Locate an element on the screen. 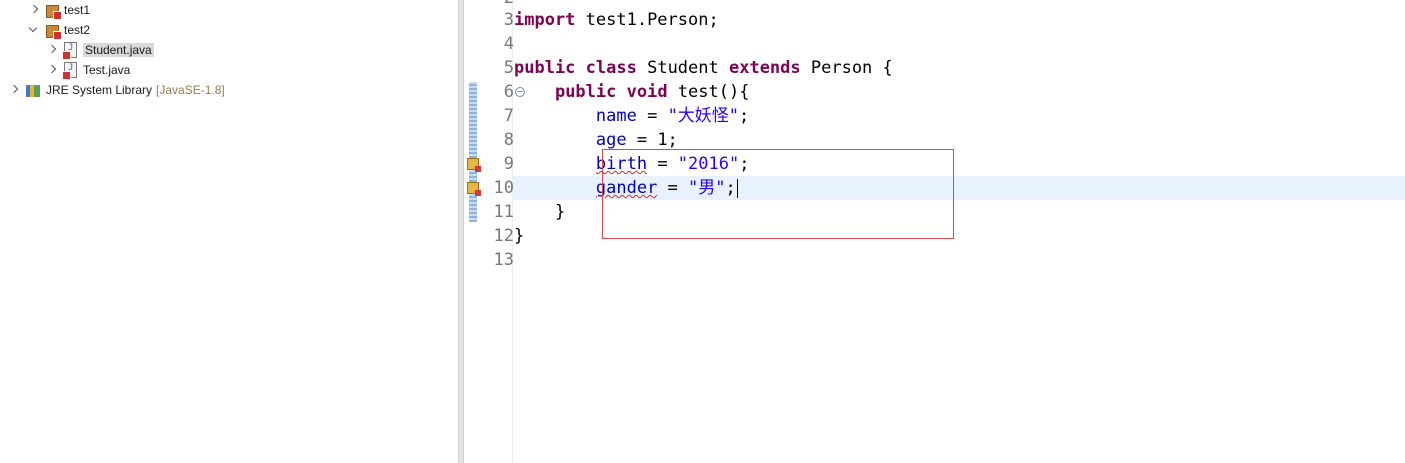  code-line-7: name = "大妖怪"; is located at coordinates (631, 116).